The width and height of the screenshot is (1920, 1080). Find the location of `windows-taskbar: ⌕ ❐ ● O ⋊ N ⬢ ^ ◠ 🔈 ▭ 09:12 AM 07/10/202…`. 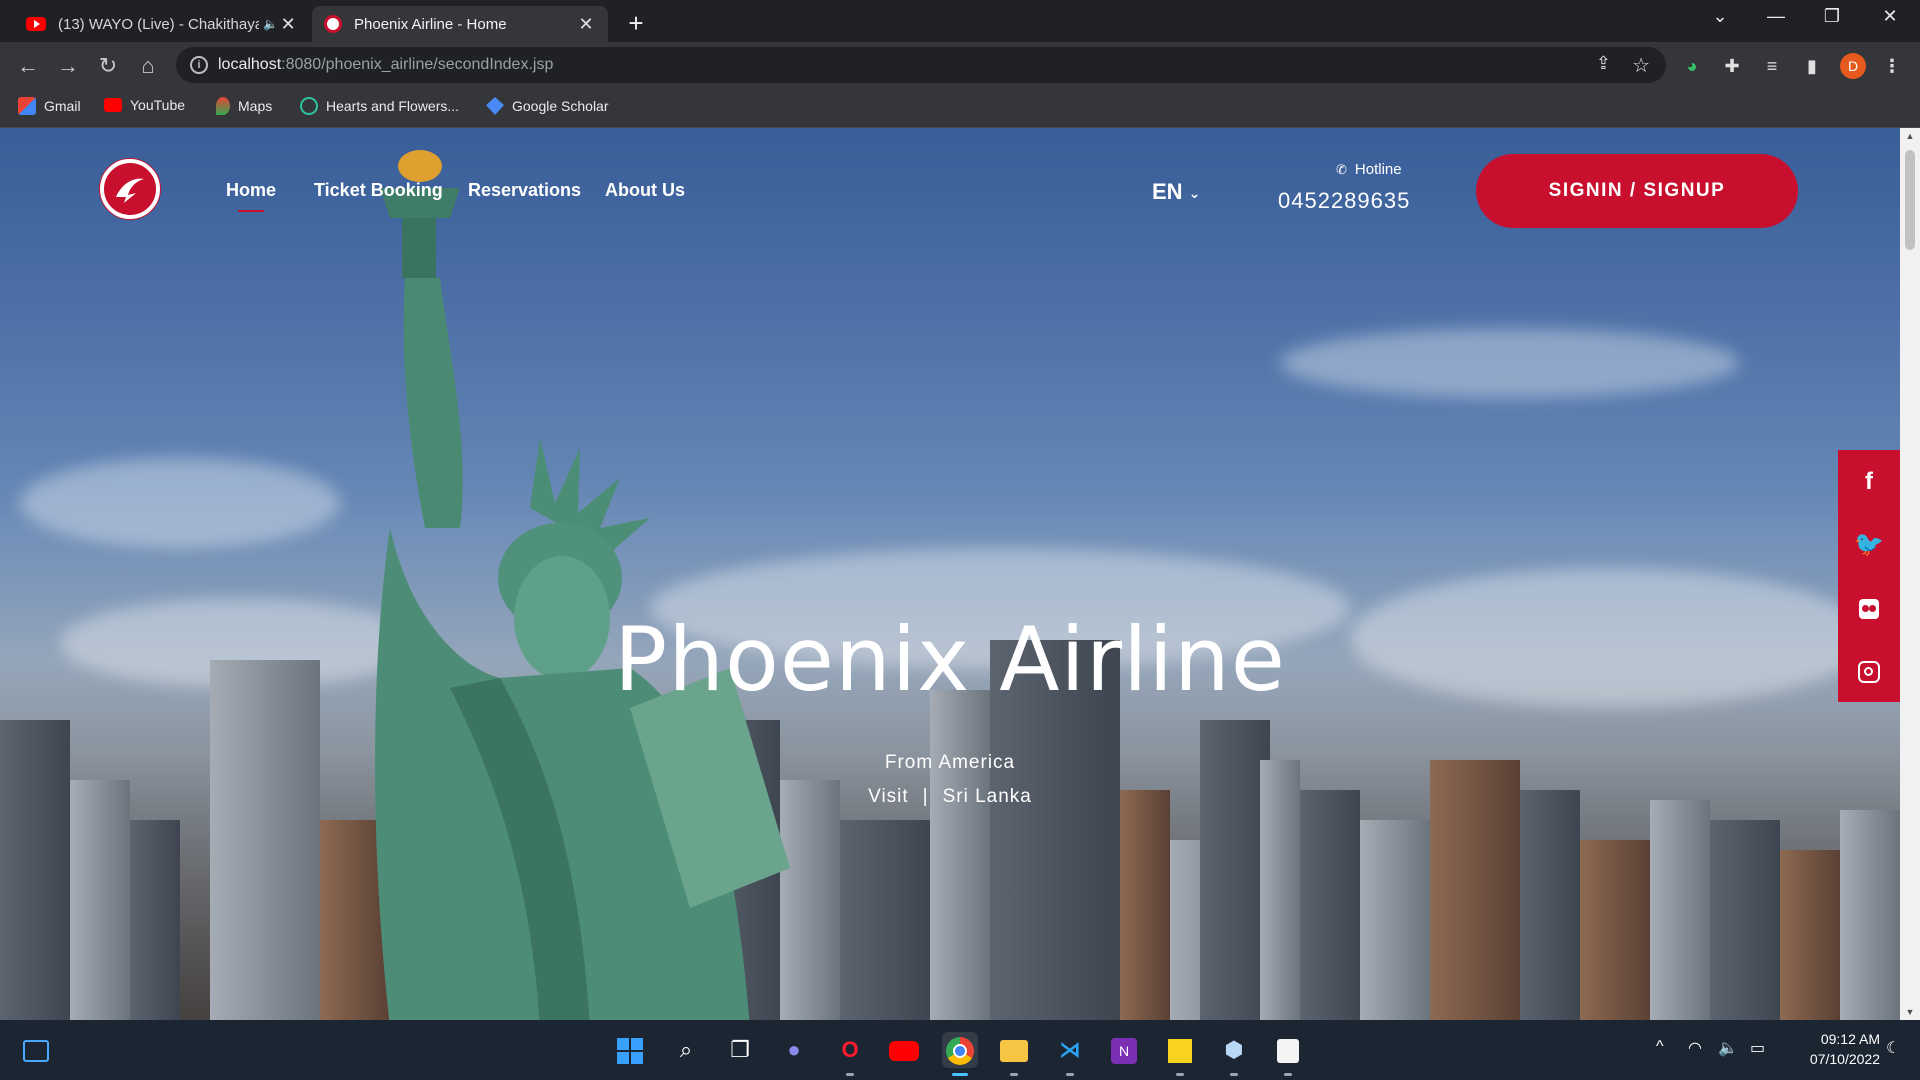

windows-taskbar: ⌕ ❐ ● O ⋊ N ⬢ ^ ◠ 🔈 ▭ 09:12 AM 07/10/202… is located at coordinates (960, 1050).